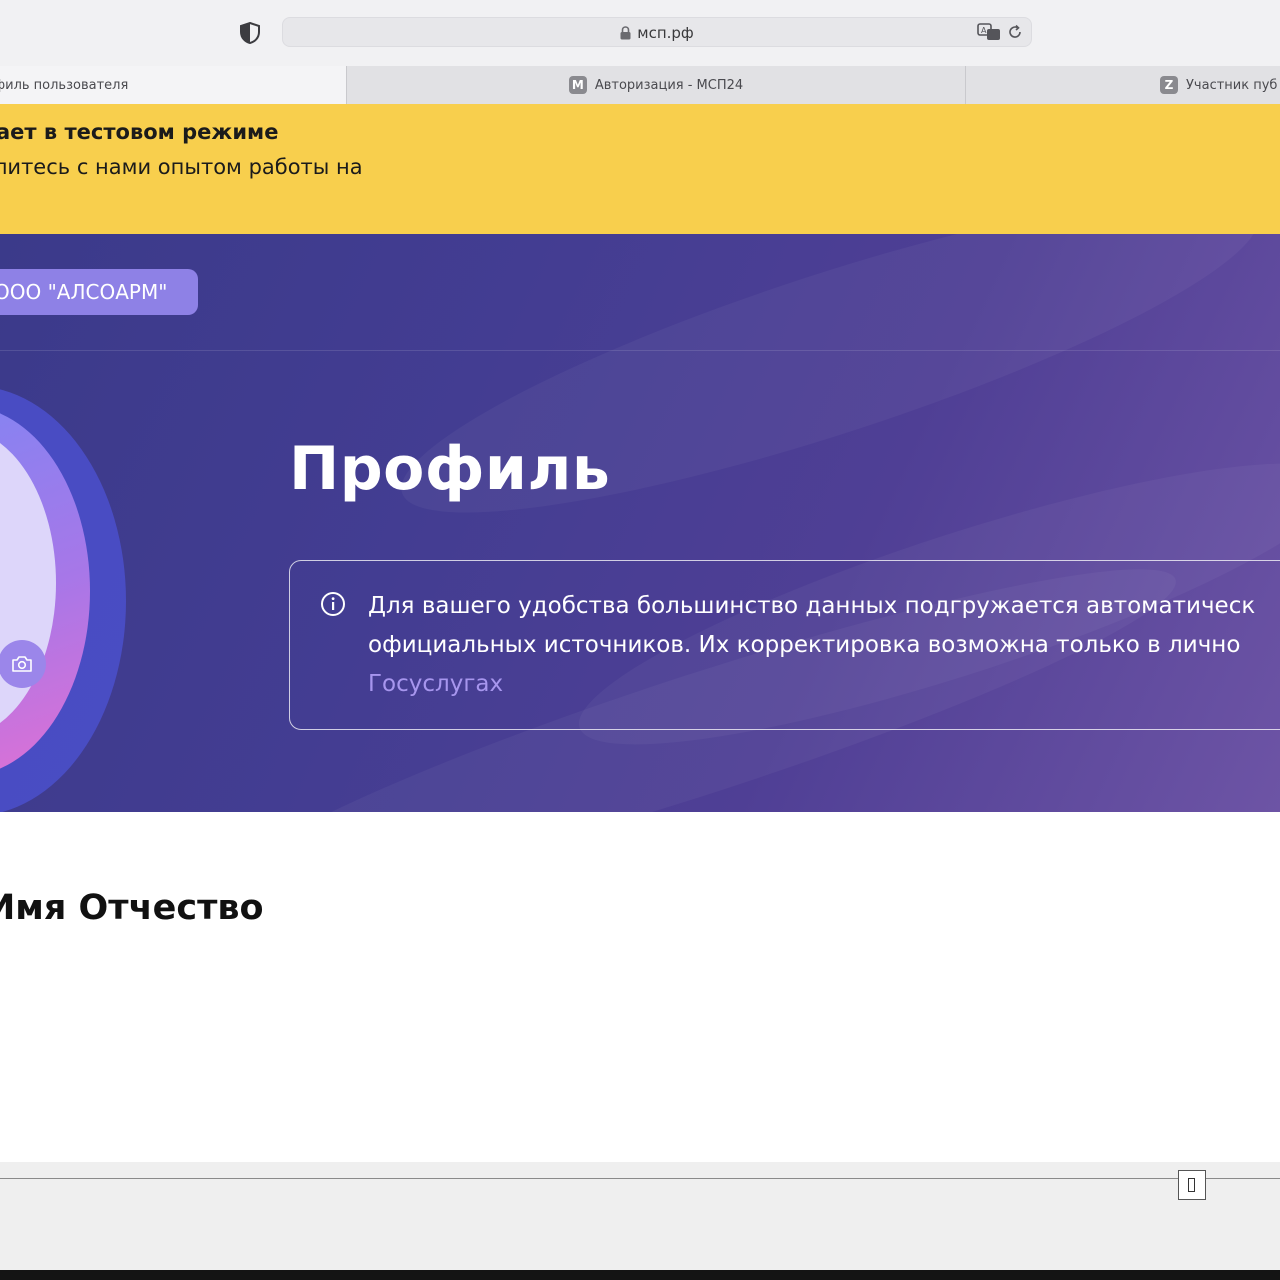 This screenshot has height=1280, width=1280. I want to click on shield-icon, so click(250, 33).